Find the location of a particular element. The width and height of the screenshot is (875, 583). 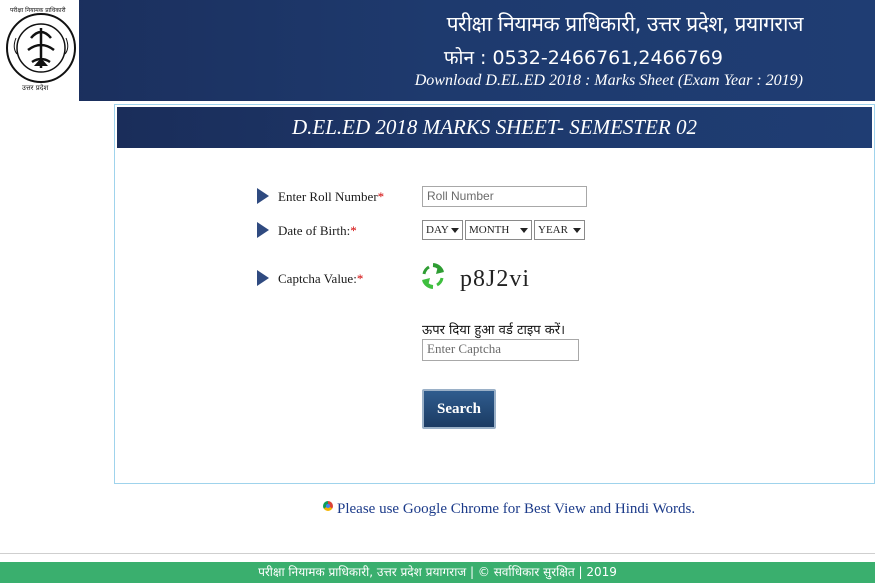

dob-day-select: DAY is located at coordinates (442, 230).